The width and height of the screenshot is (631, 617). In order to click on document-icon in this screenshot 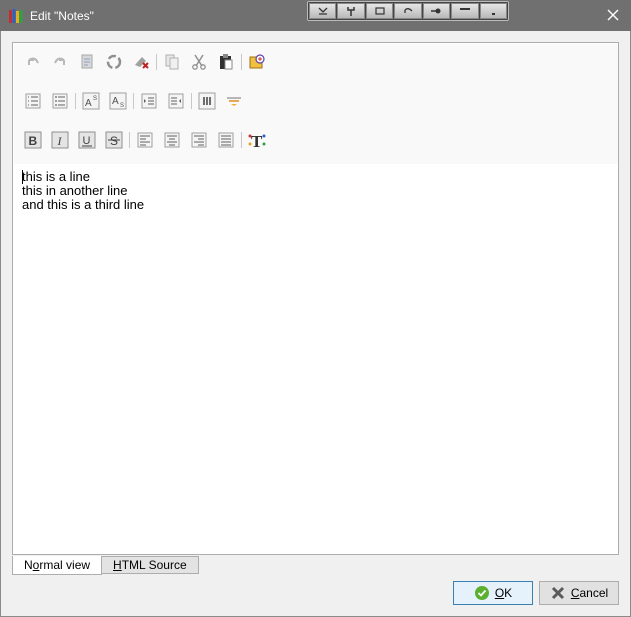, I will do `click(87, 61)`.